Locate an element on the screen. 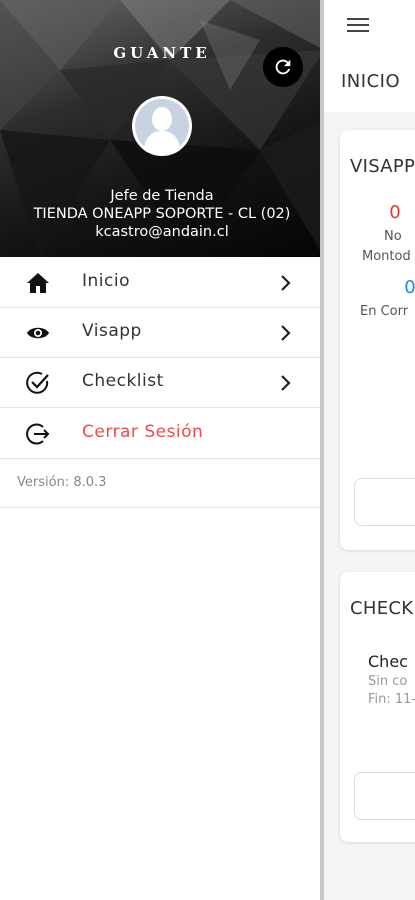 Image resolution: width=415 pixels, height=900 pixels. checklist-card-title: CHECK is located at coordinates (382, 608).